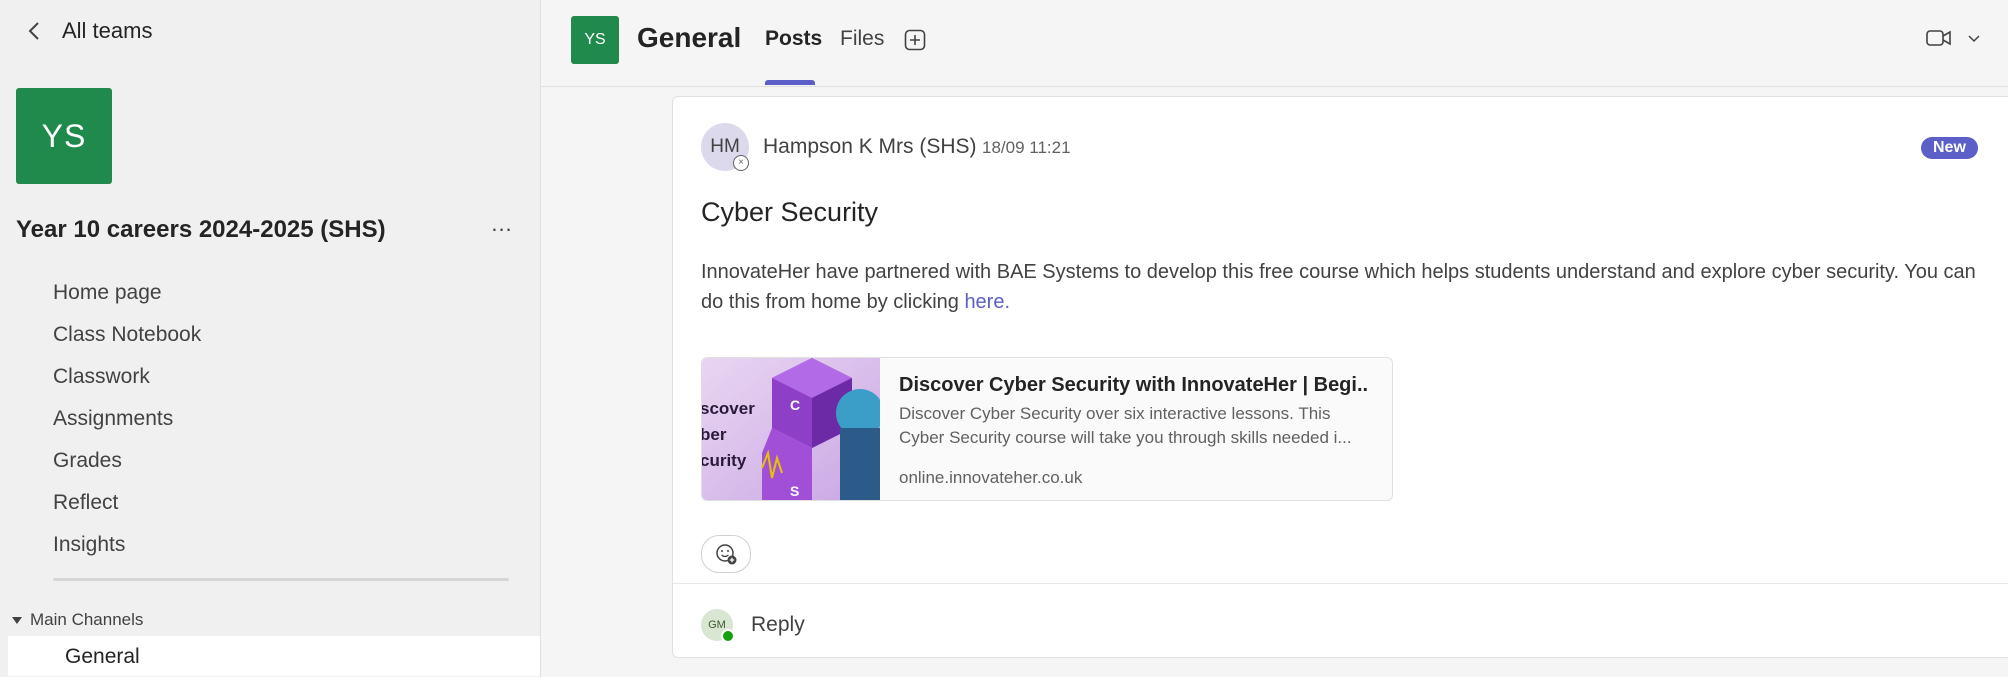  I want to click on meet-button, so click(1954, 38).